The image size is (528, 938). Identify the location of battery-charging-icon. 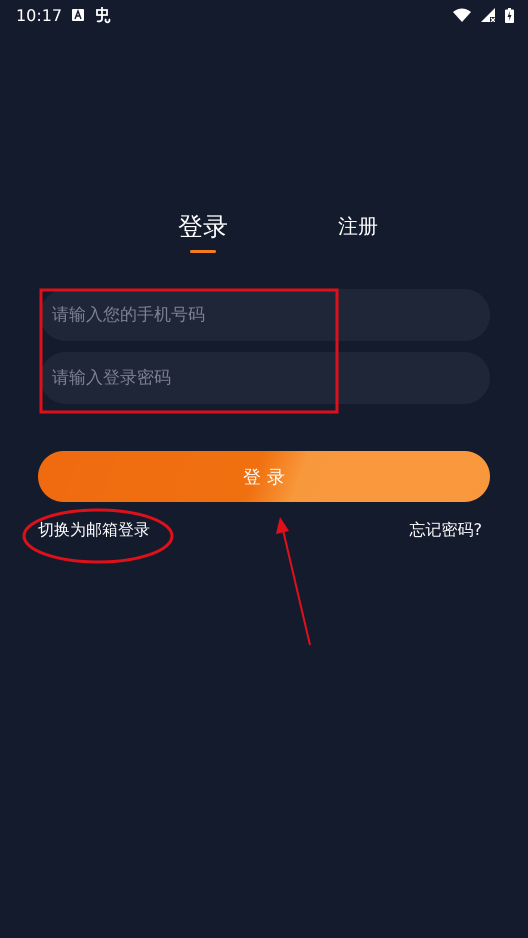
(509, 15).